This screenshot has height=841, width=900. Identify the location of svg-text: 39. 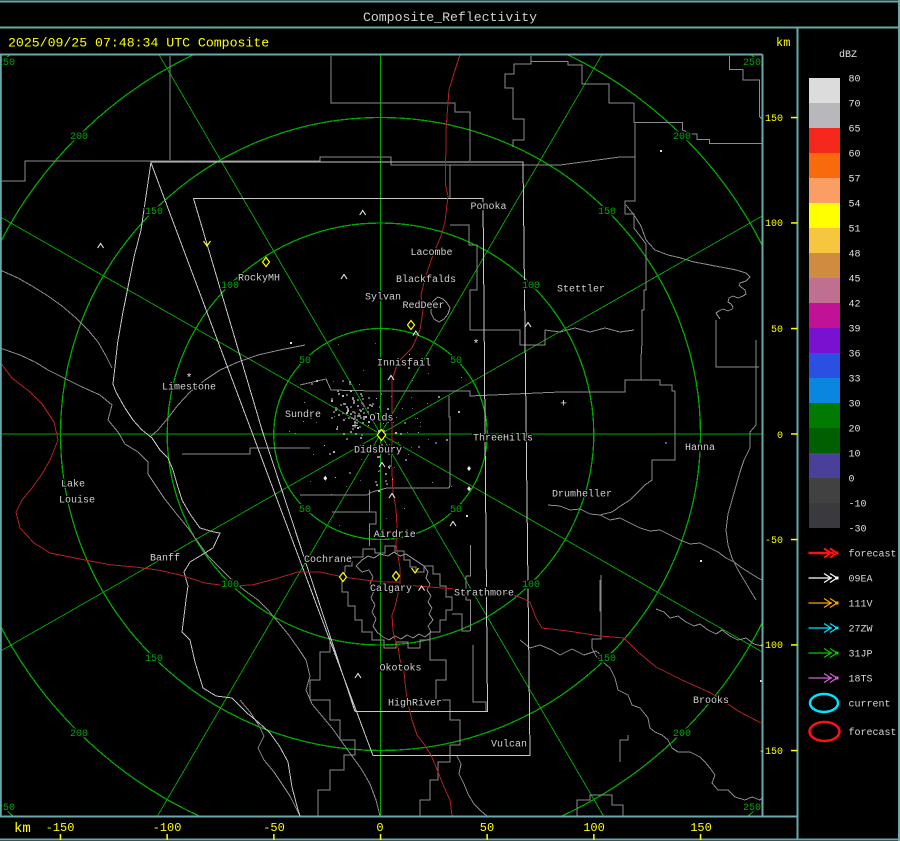
(855, 330).